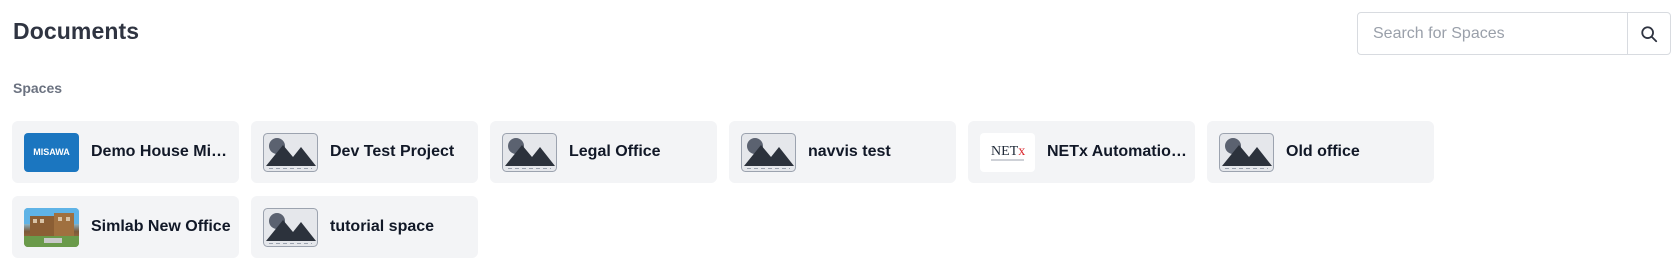 The width and height of the screenshot is (1680, 276). Describe the element at coordinates (615, 151) in the screenshot. I see `space-name: Legal Office` at that location.